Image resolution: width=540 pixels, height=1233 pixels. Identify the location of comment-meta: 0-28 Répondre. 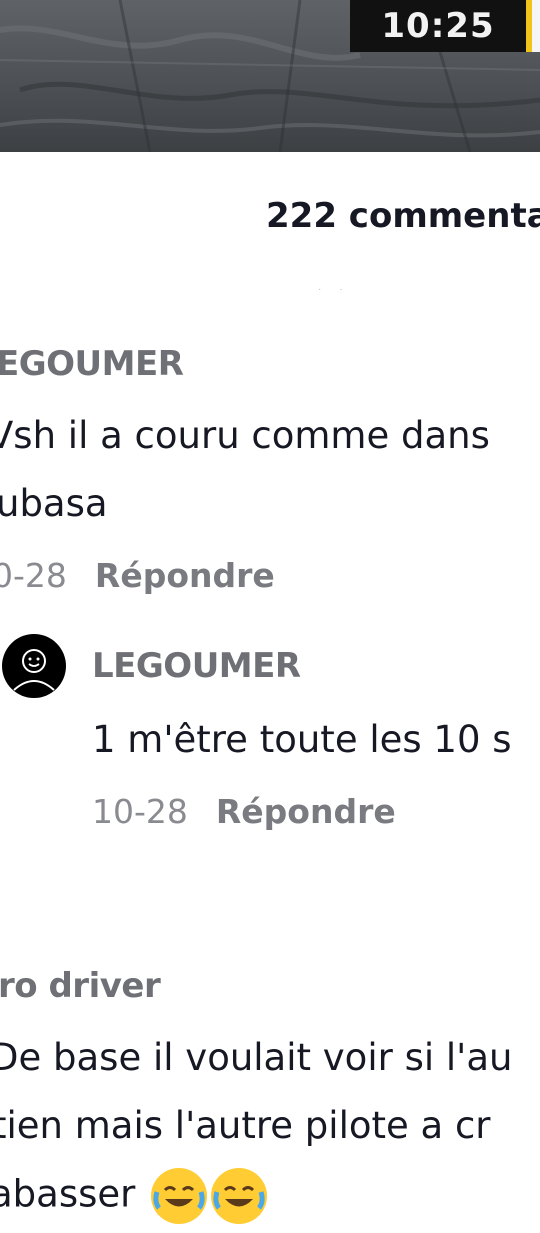
(137, 575).